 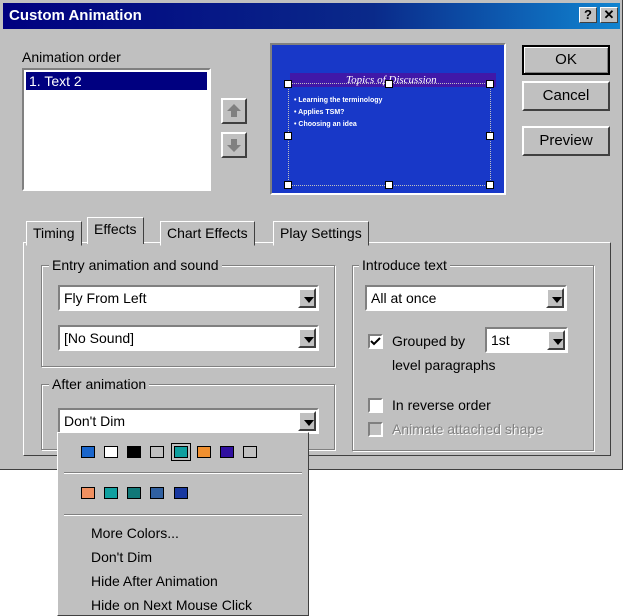 What do you see at coordinates (95, 421) in the screenshot?
I see `after-animation-value: Don't Dim` at bounding box center [95, 421].